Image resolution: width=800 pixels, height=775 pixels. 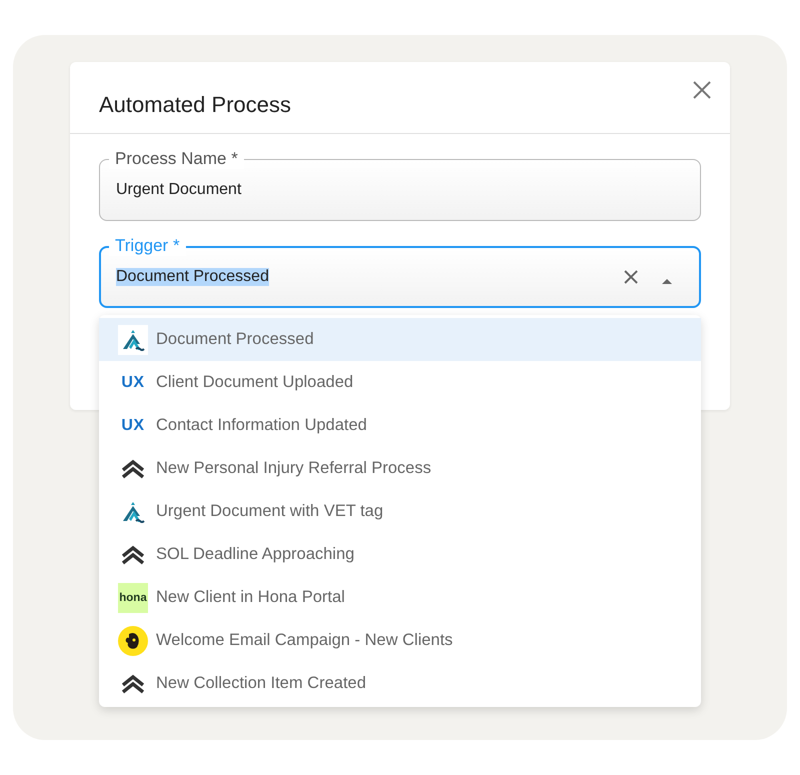 I want to click on dropdown-option: hona New Client in Hona Portal, so click(x=400, y=597).